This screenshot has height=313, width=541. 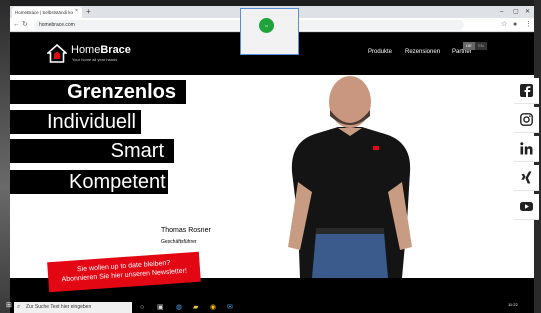 I want to click on nav-rezensionen: Rezensionen, so click(x=422, y=52).